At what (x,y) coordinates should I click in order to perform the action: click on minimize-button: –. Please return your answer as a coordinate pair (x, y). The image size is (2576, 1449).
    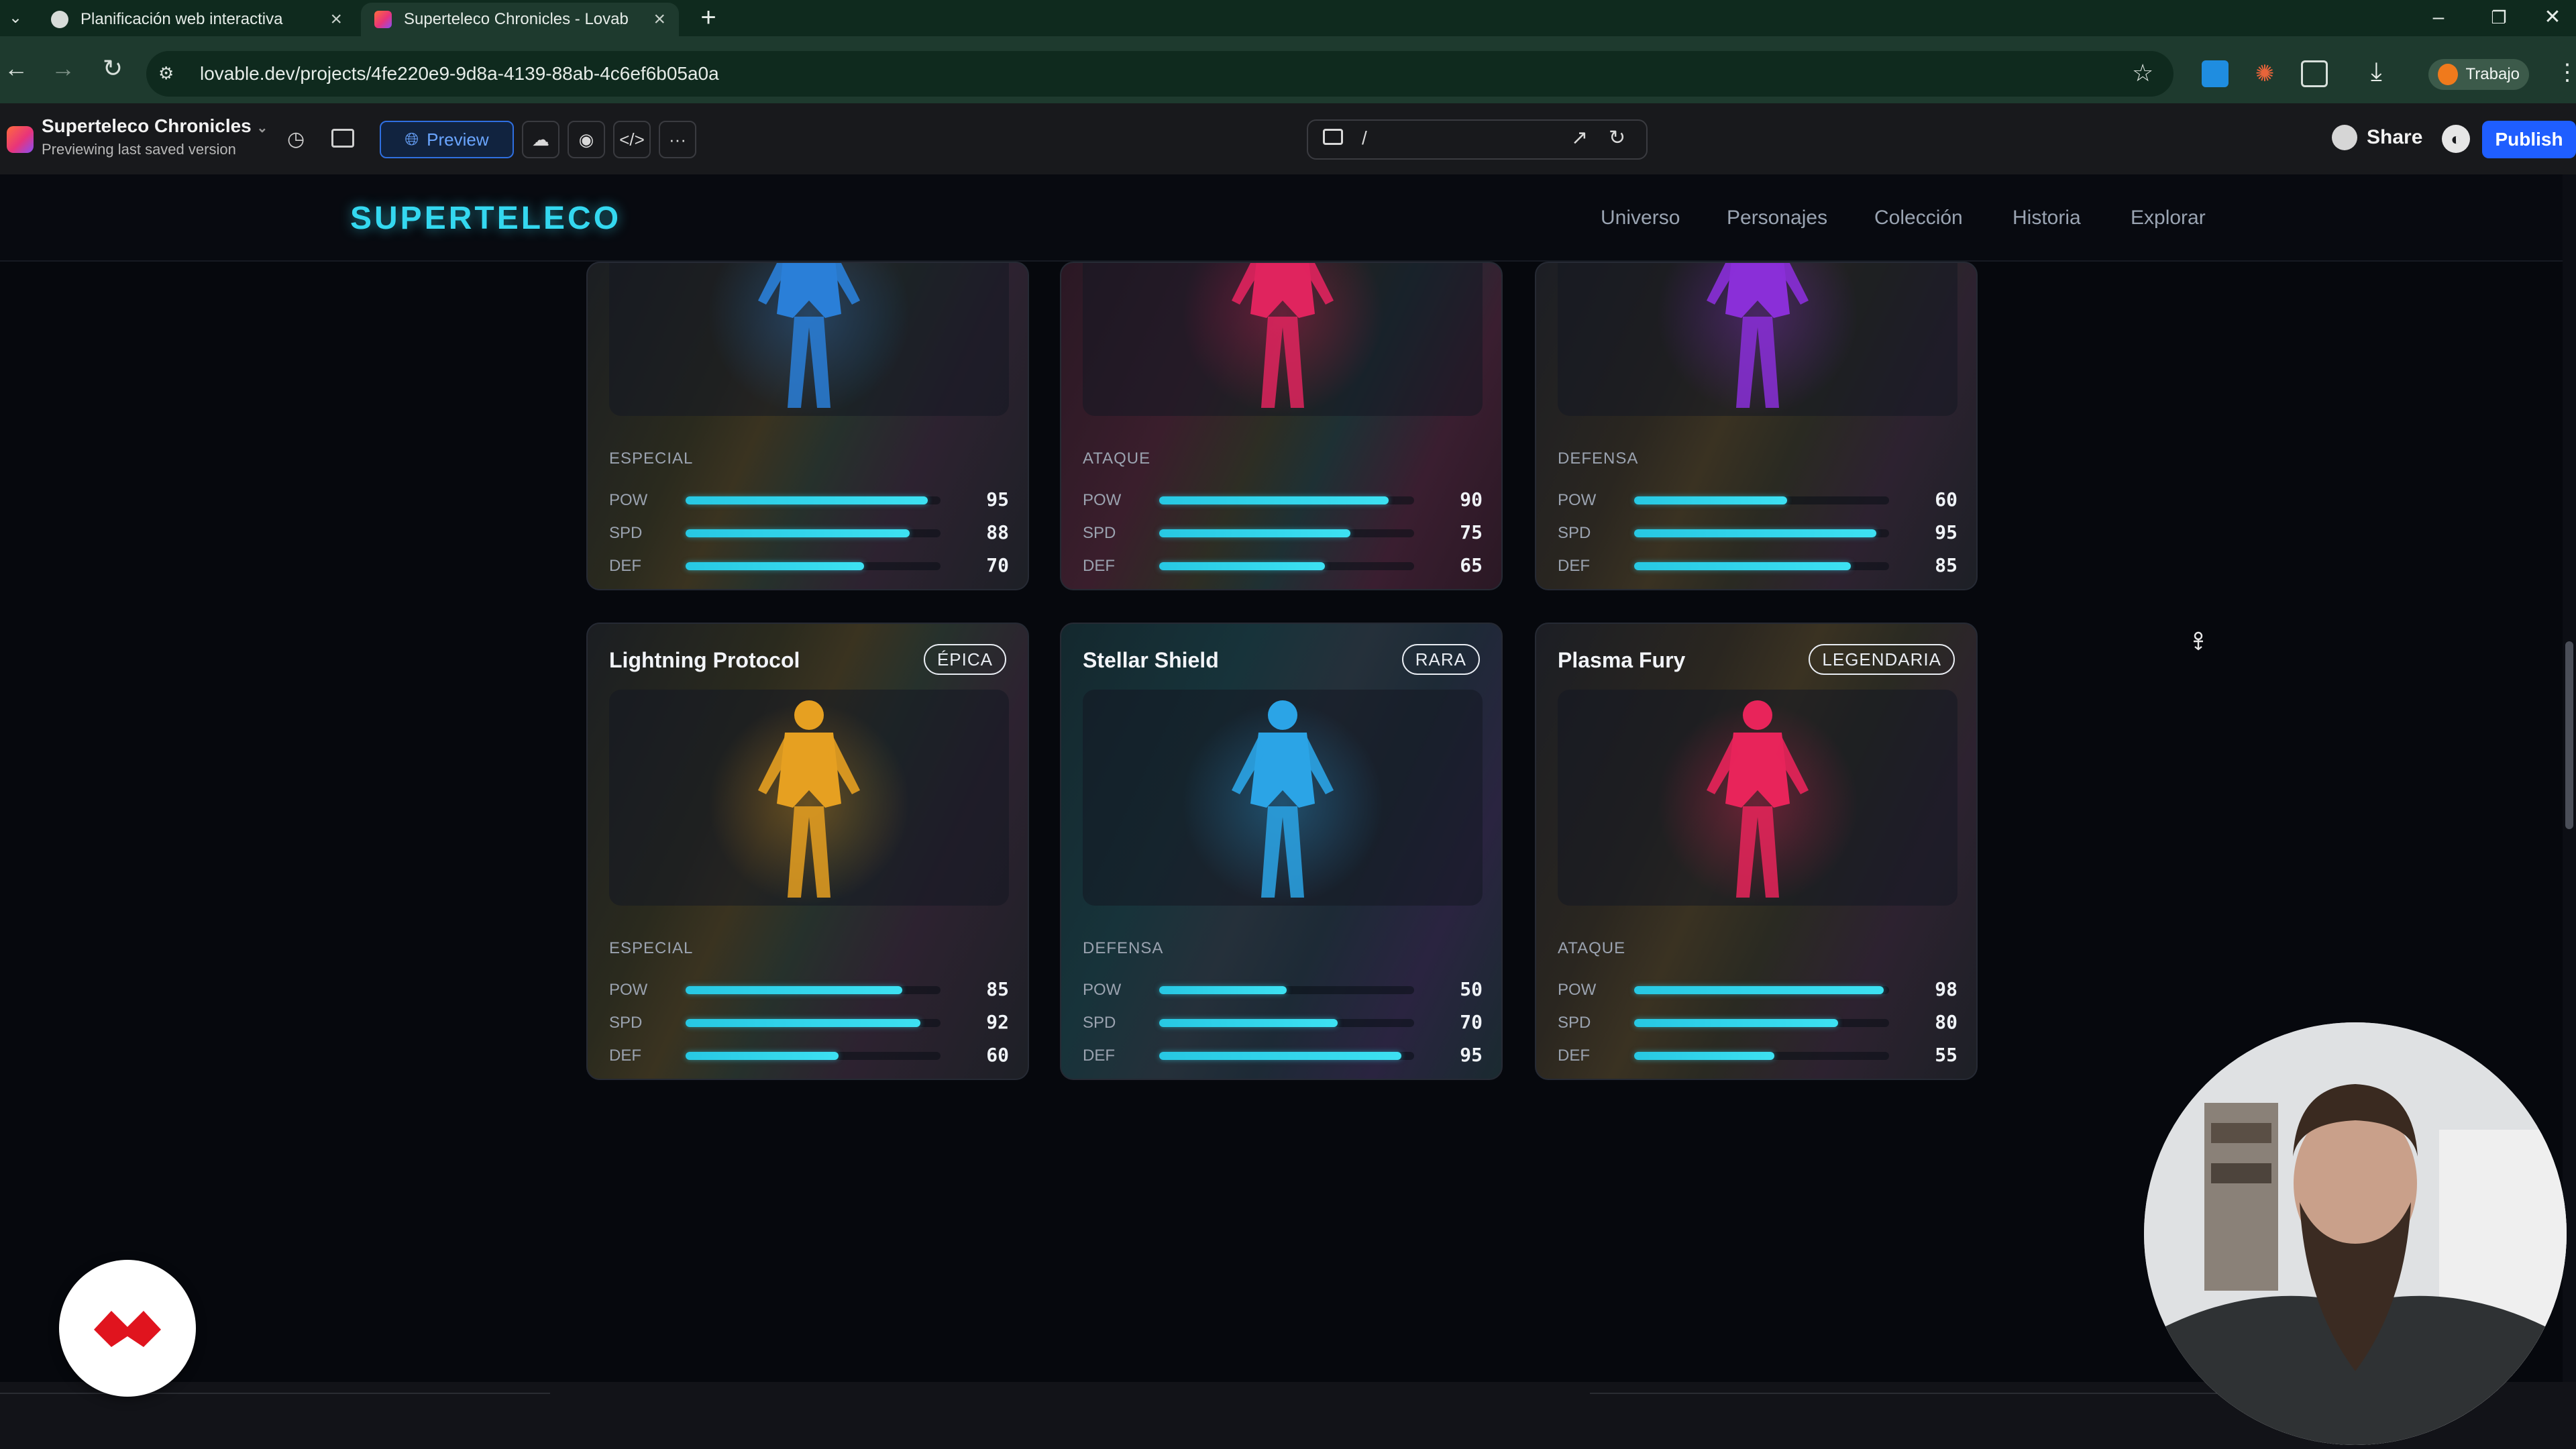
    Looking at the image, I should click on (2438, 17).